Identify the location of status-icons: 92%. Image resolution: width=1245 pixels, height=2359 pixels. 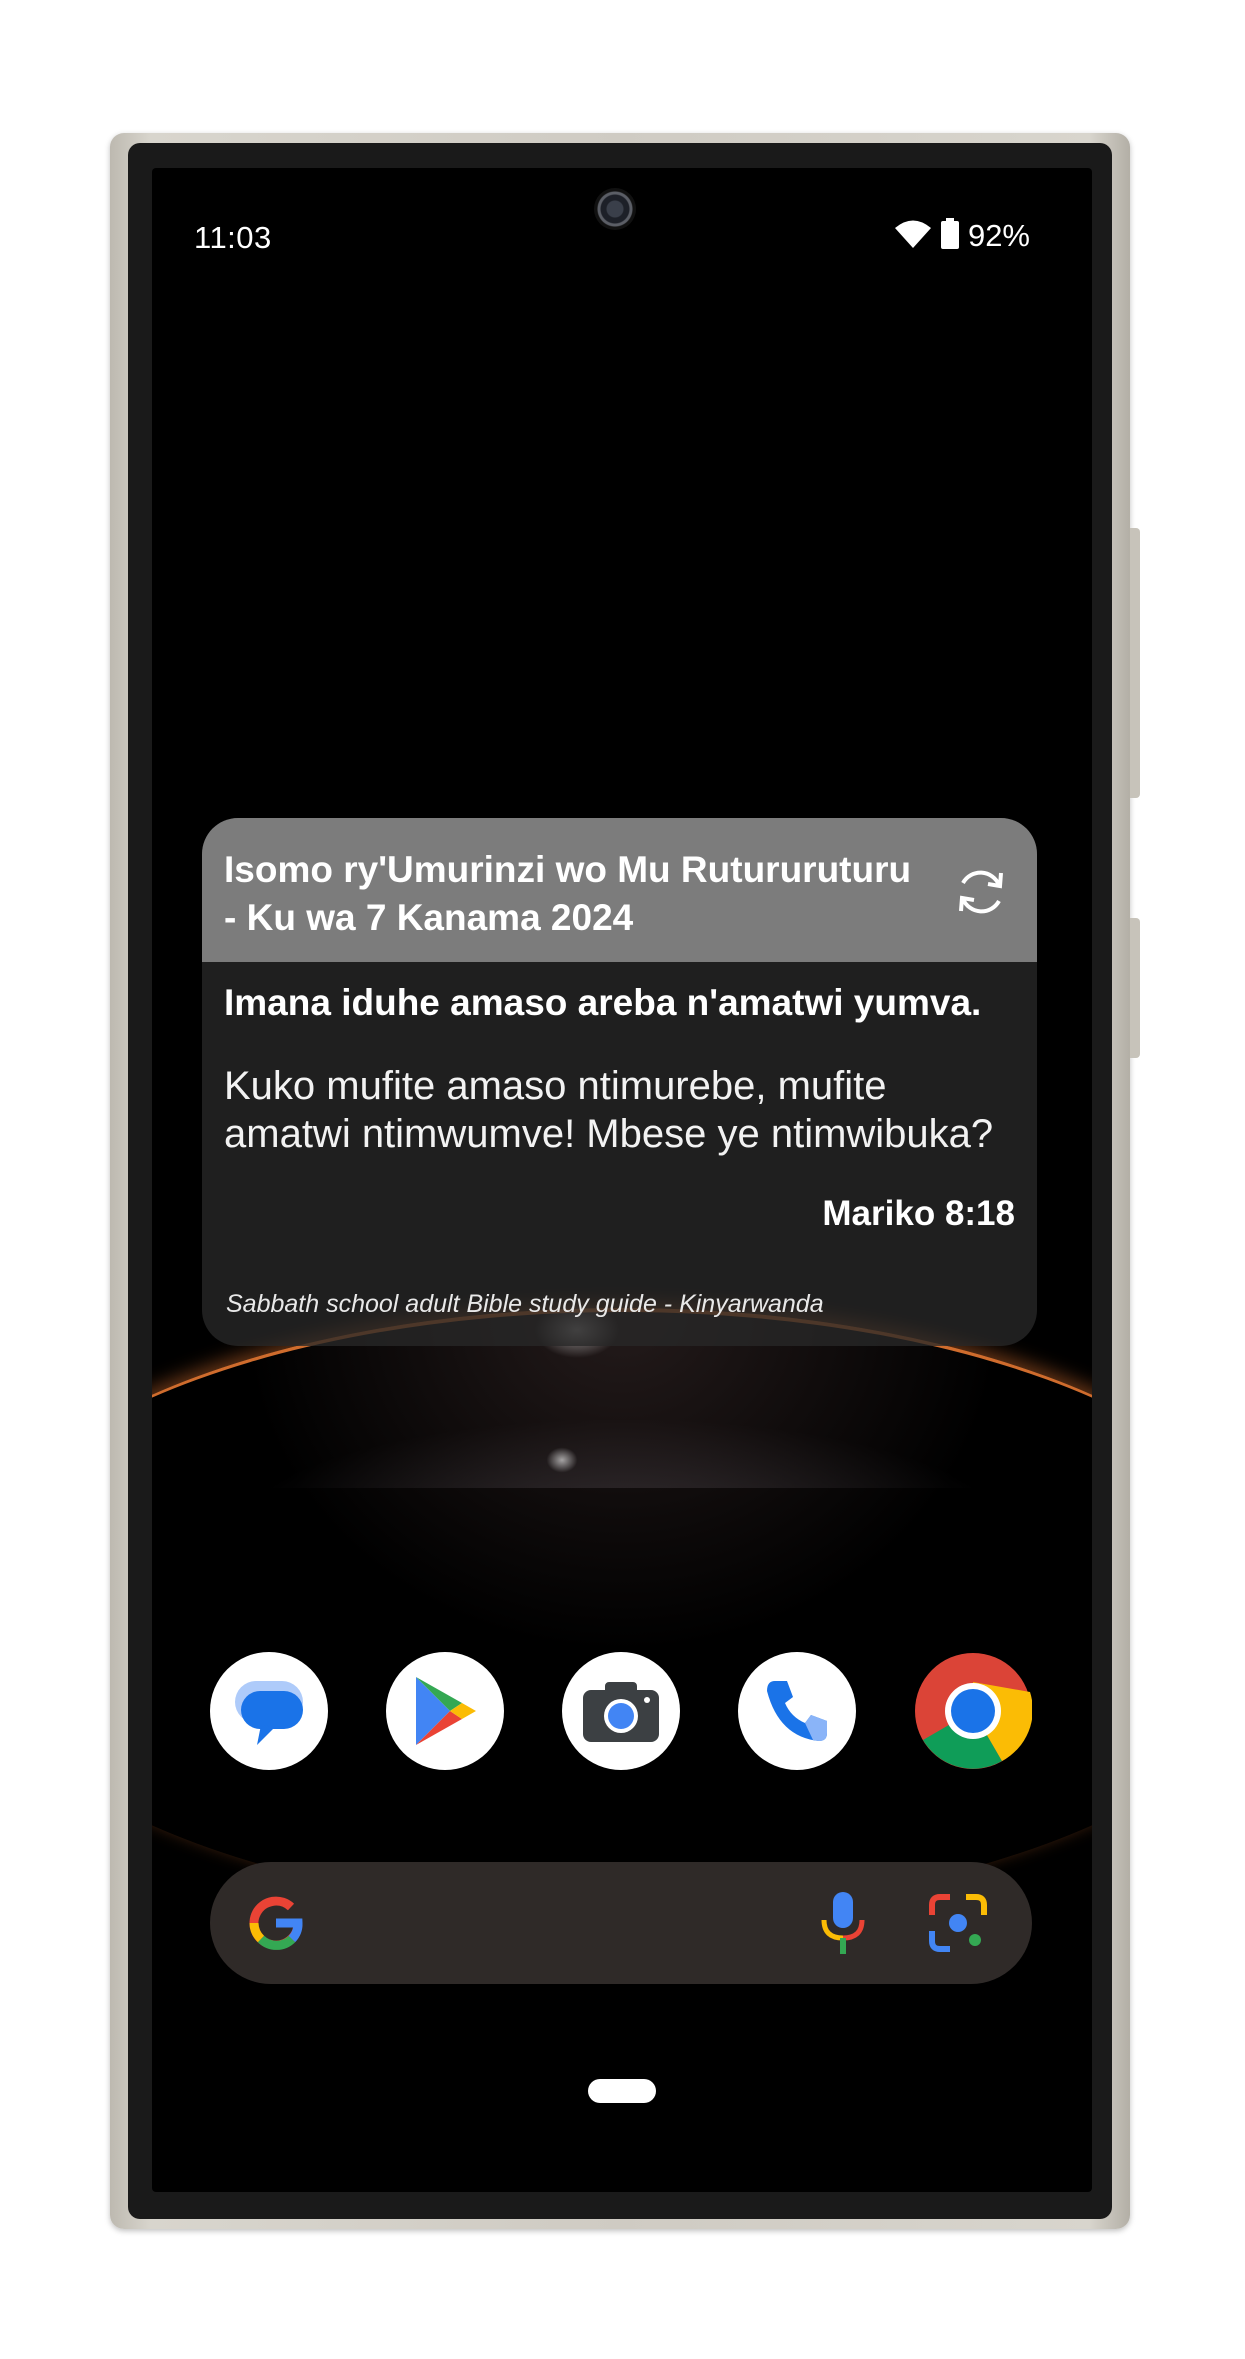
(962, 236).